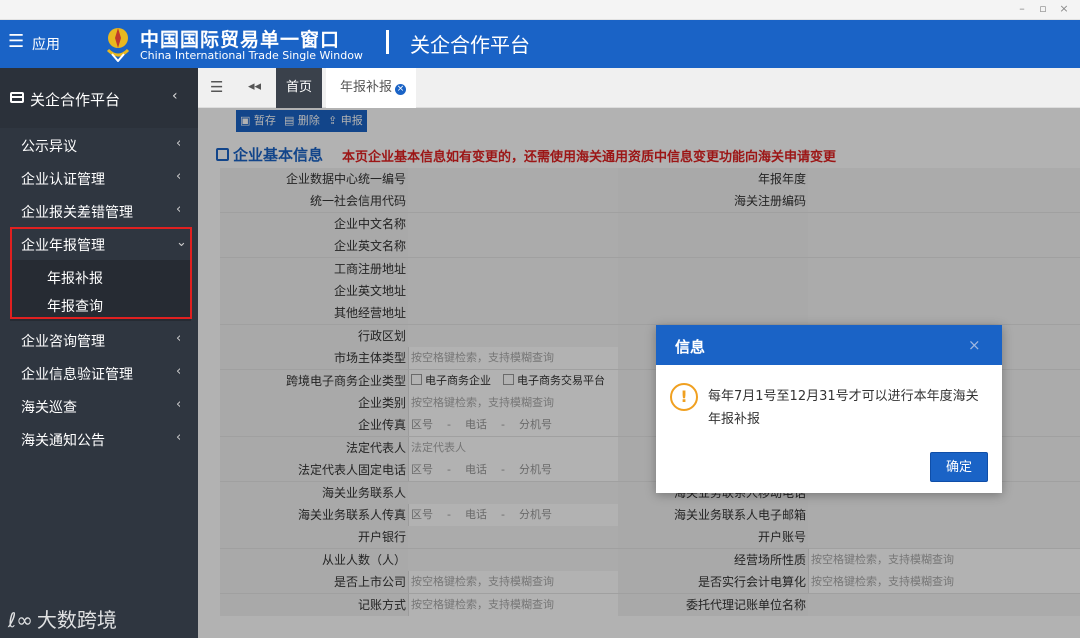 Image resolution: width=1080 pixels, height=638 pixels. Describe the element at coordinates (240, 40) in the screenshot. I see `brand-title-cn: 中国国际贸易单一窗口` at that location.